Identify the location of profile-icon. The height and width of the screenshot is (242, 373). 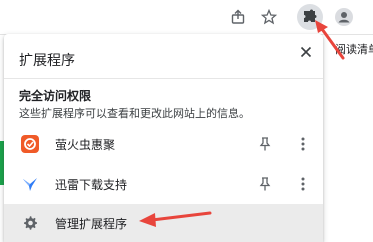
(344, 17).